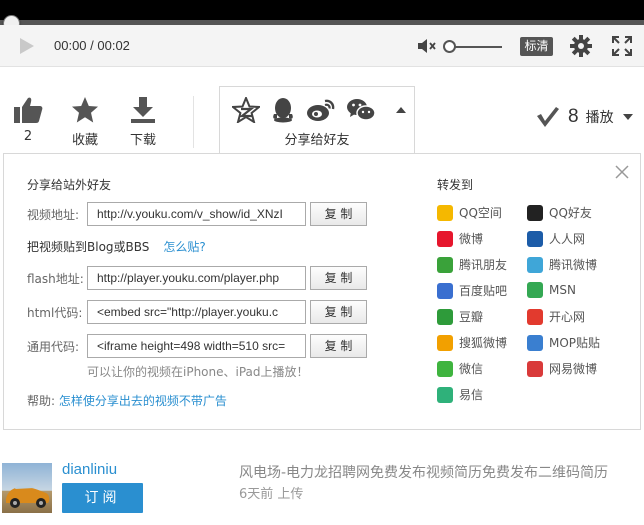  Describe the element at coordinates (567, 239) in the screenshot. I see `forward-site-label: 人人网` at that location.